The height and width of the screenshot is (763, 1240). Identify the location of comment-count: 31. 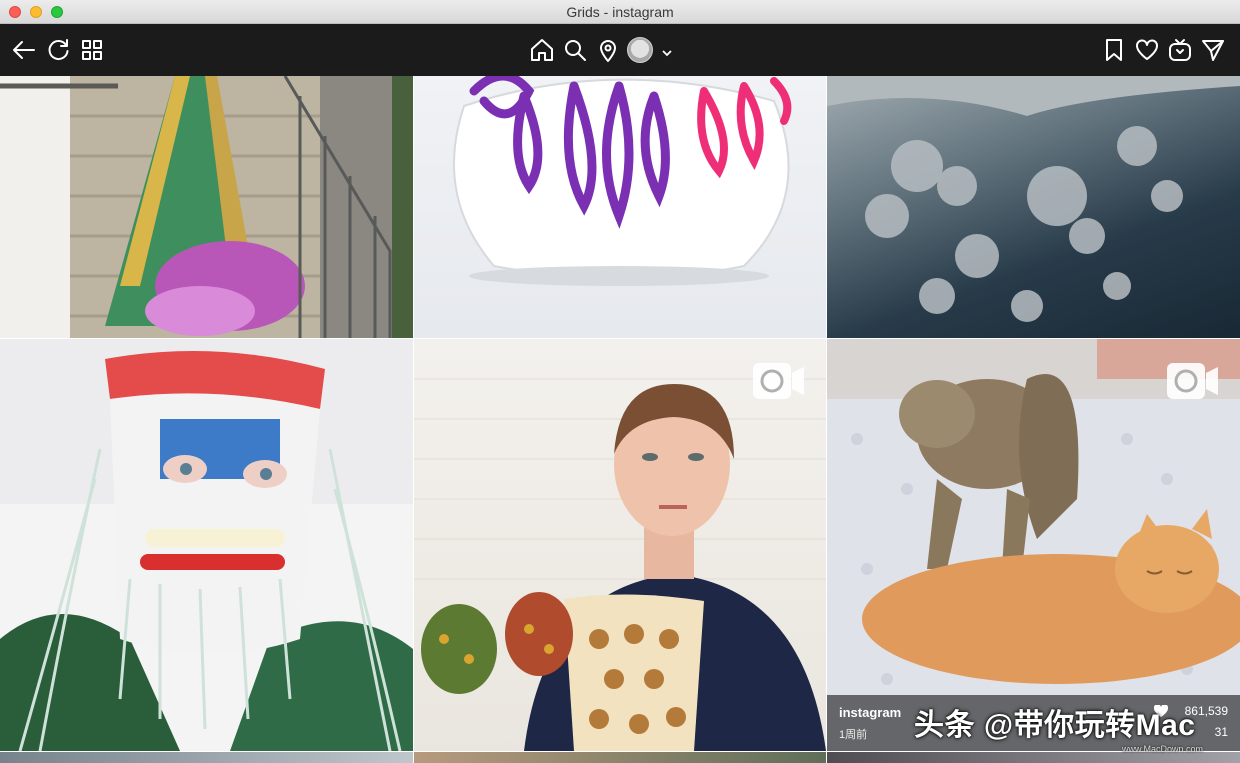
(1221, 732).